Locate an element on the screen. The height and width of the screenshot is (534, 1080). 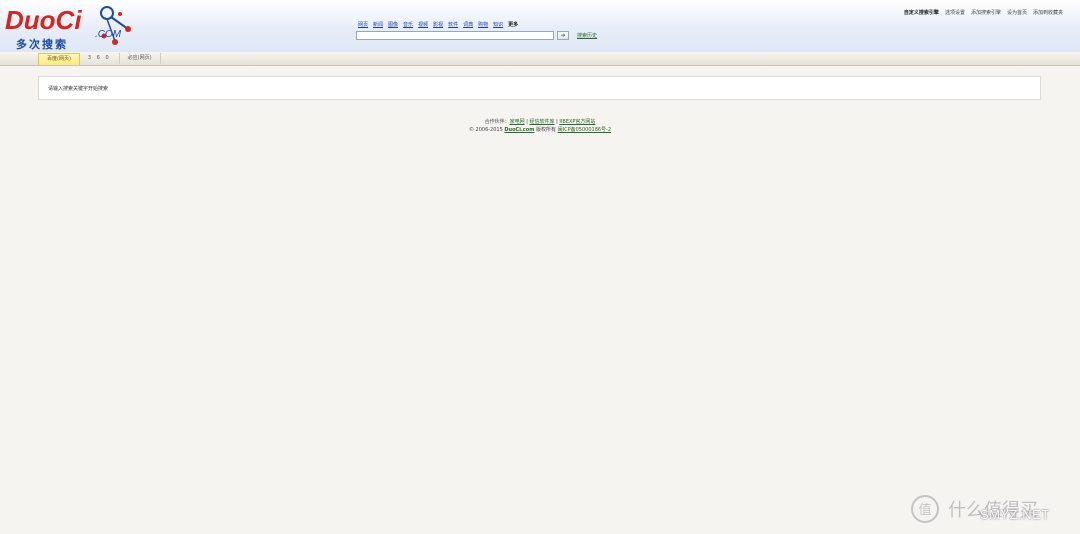
top-link-add-engine: 添加搜索引擎 is located at coordinates (986, 12).